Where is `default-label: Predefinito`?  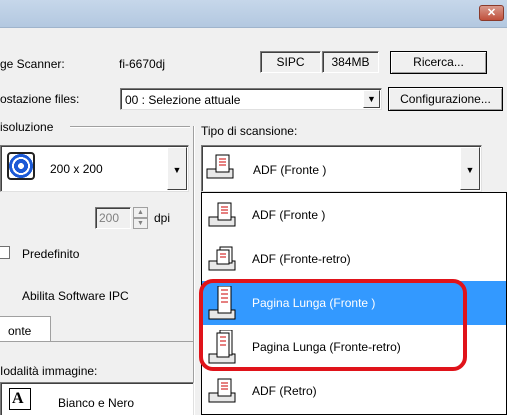
default-label: Predefinito is located at coordinates (51, 254).